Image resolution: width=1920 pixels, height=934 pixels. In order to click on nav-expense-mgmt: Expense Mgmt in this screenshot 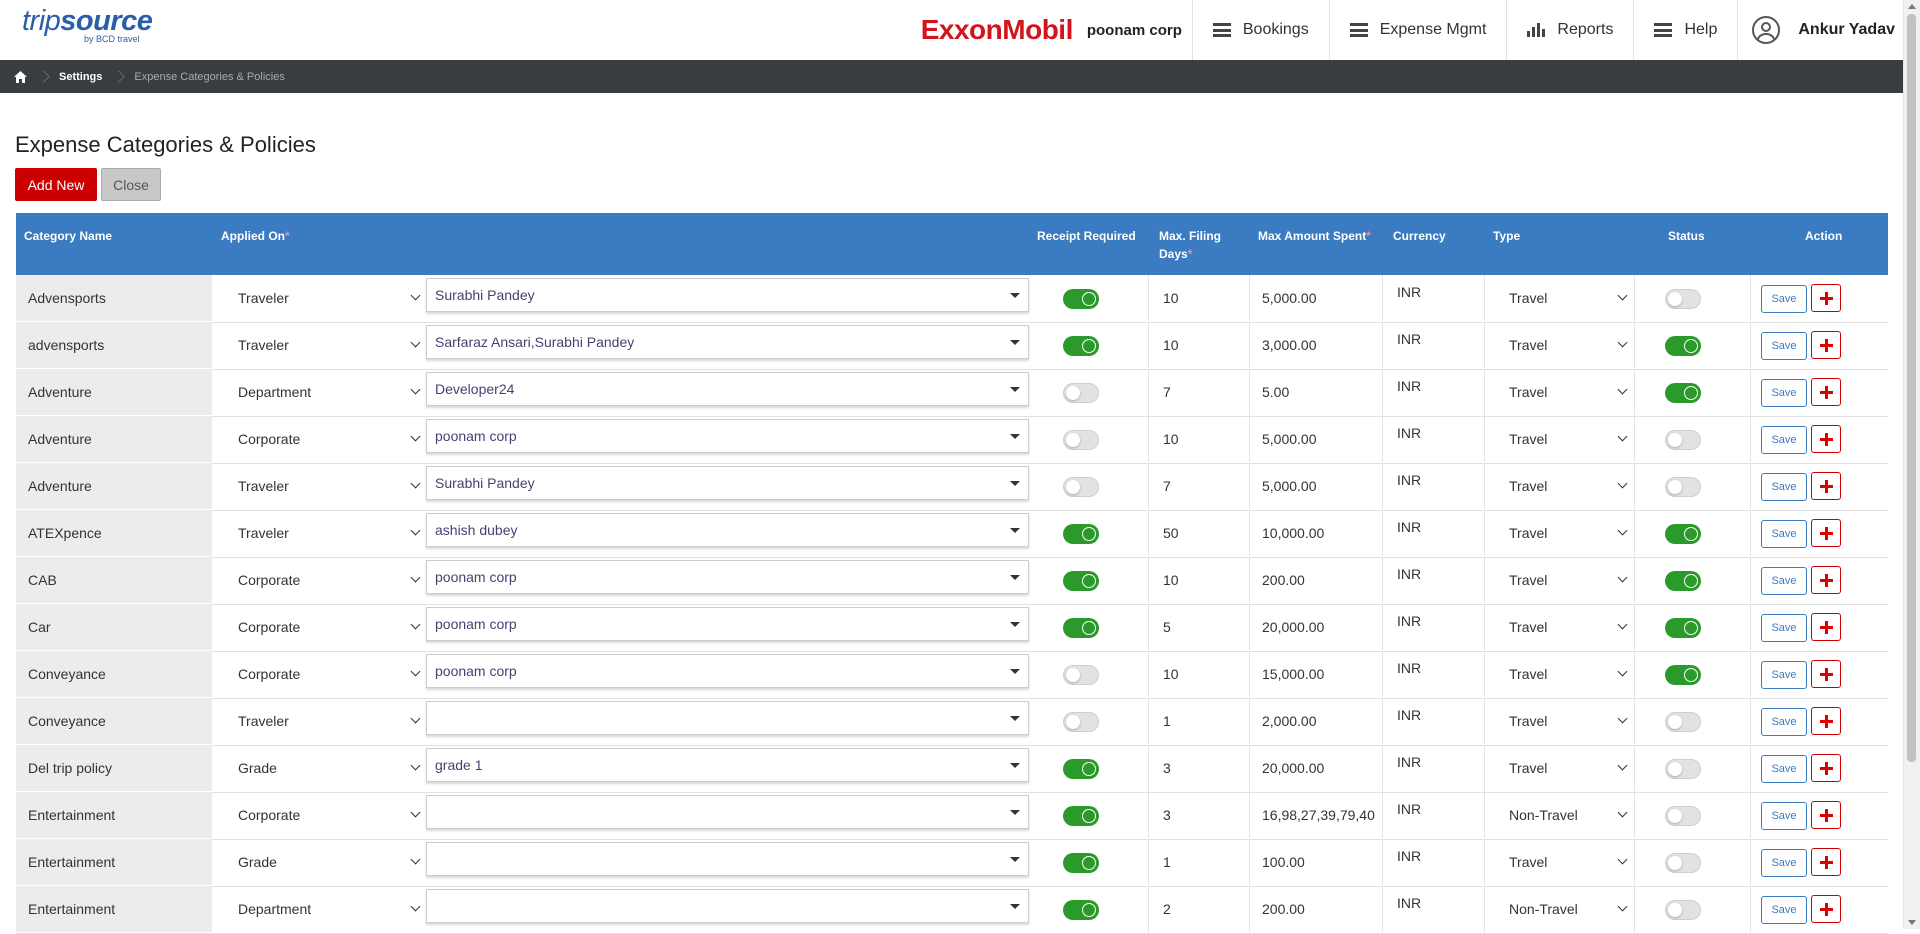, I will do `click(1417, 30)`.